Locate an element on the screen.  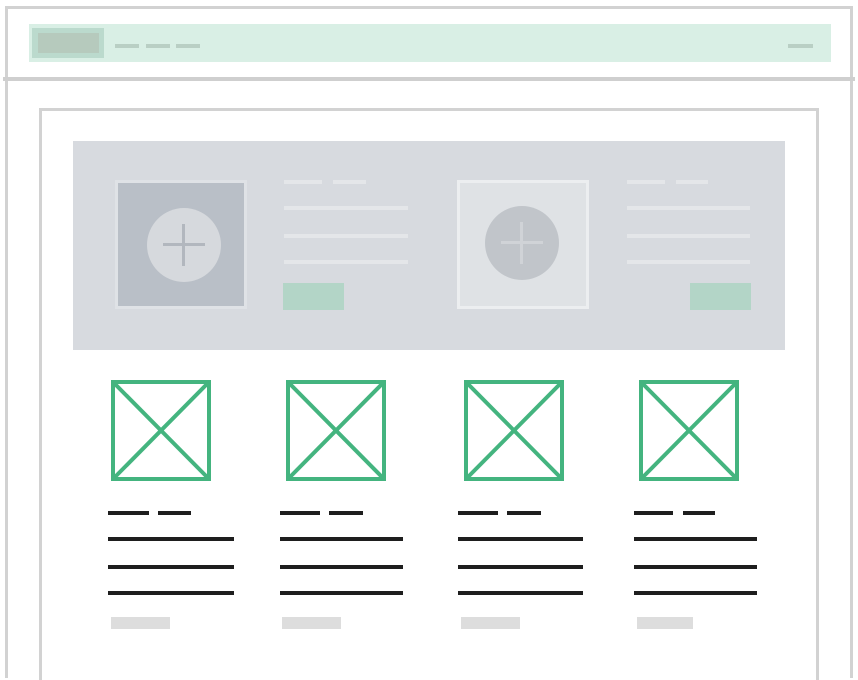
header-divider is located at coordinates (429, 79).